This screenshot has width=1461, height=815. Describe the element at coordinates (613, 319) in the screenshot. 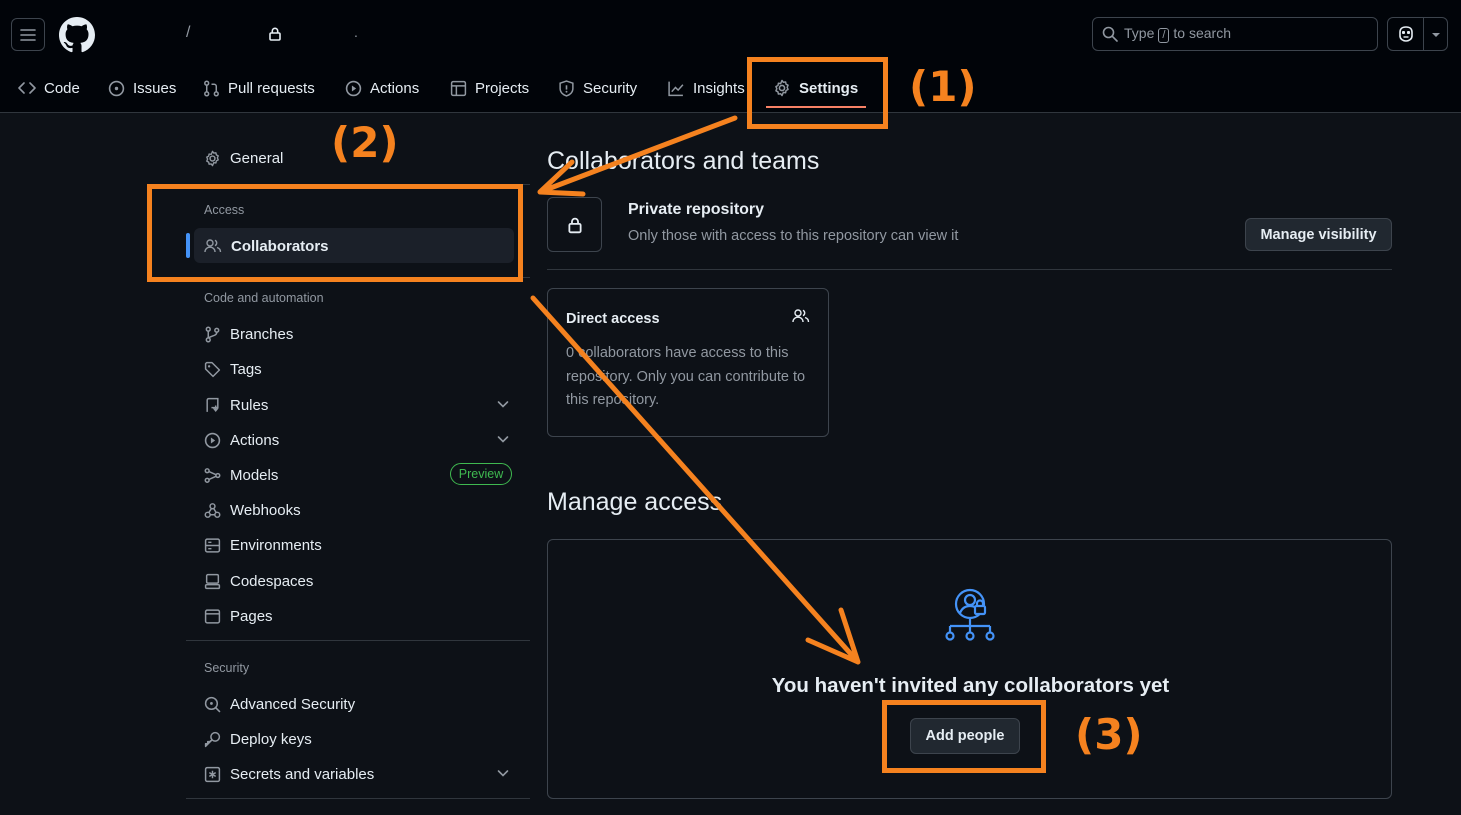

I see `direct-access-title: Direct access` at that location.